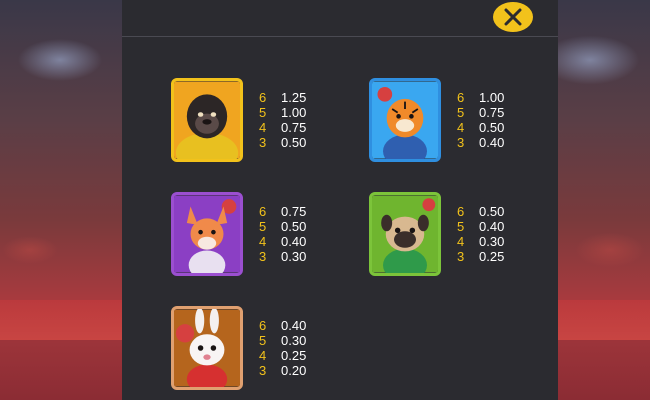 This screenshot has width=650, height=400. I want to click on background-stripe-left, so click(61, 320).